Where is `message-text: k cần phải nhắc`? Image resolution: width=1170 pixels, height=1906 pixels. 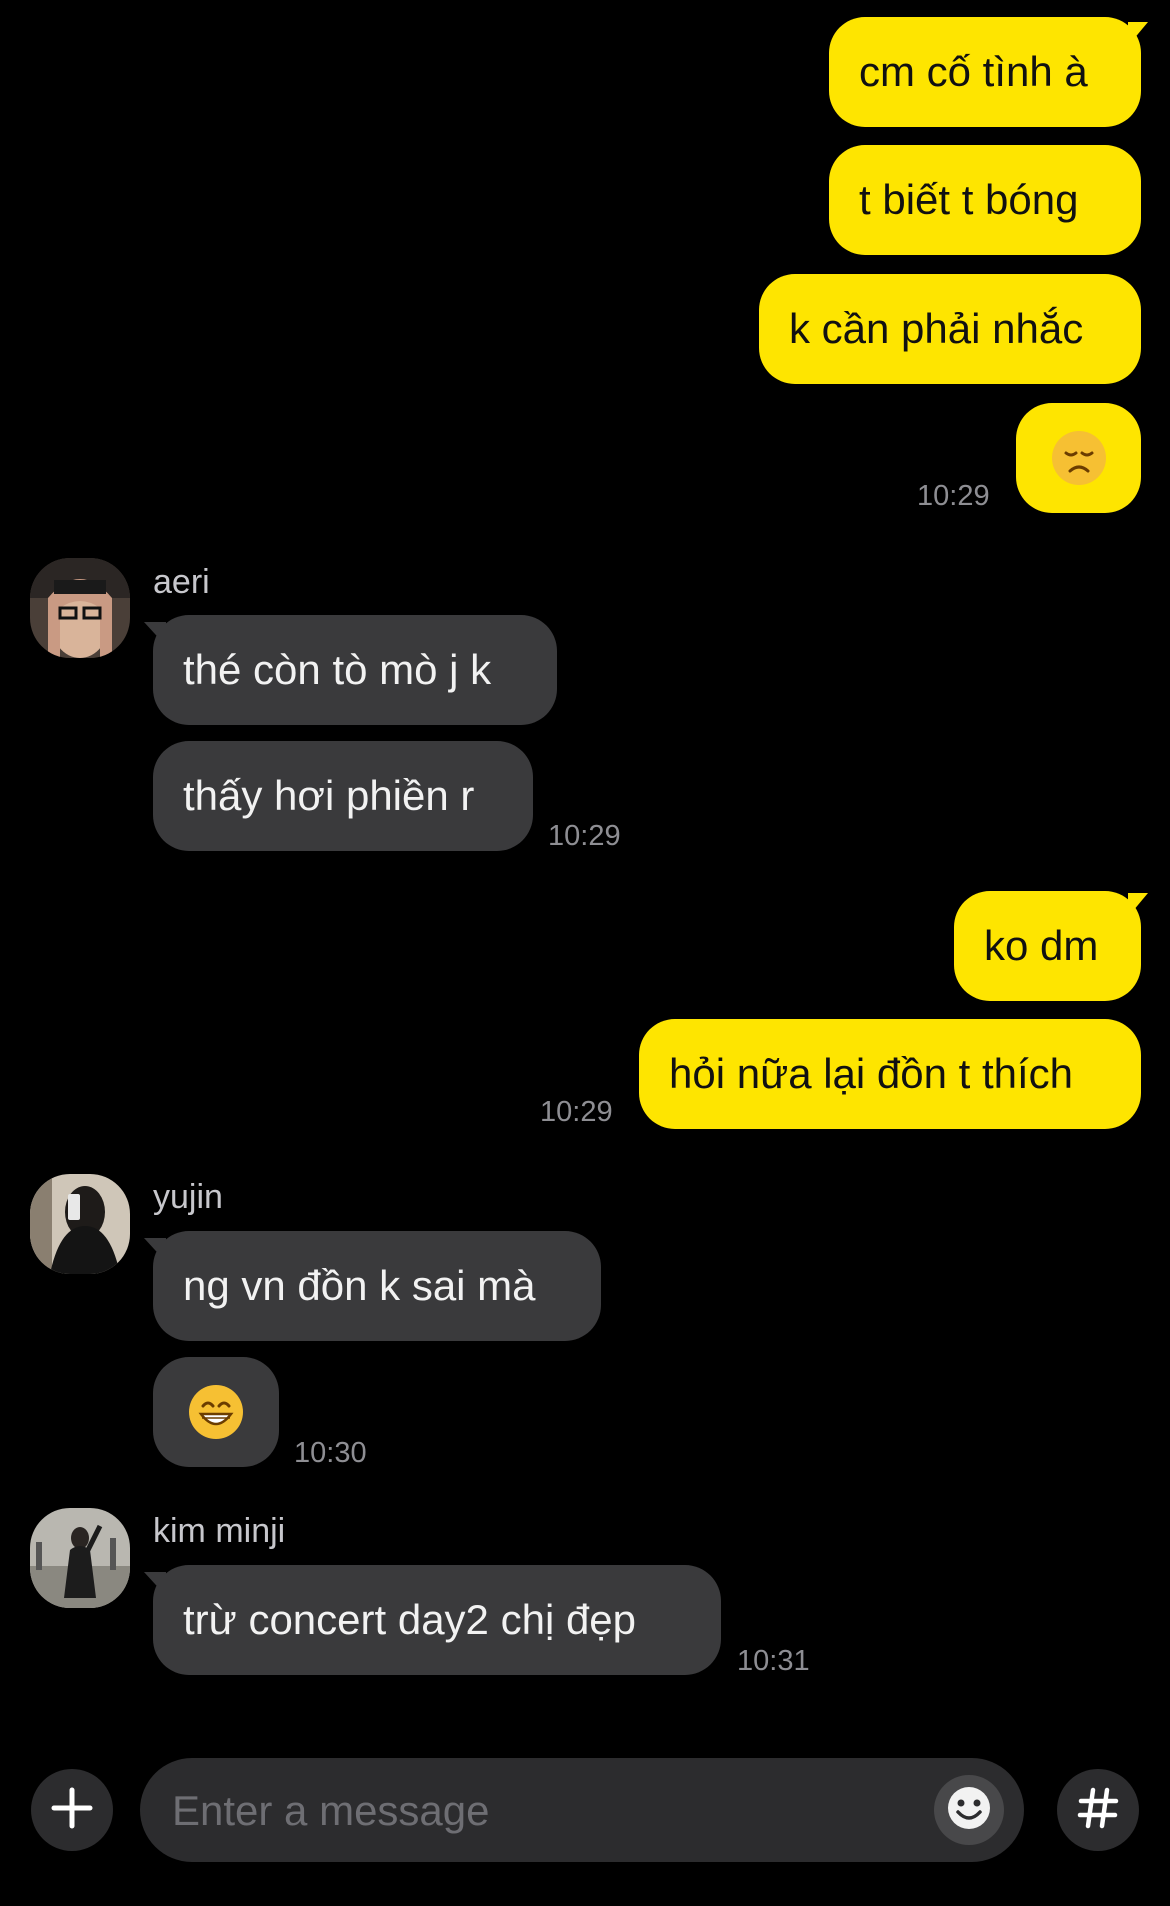 message-text: k cần phải nhắc is located at coordinates (936, 328).